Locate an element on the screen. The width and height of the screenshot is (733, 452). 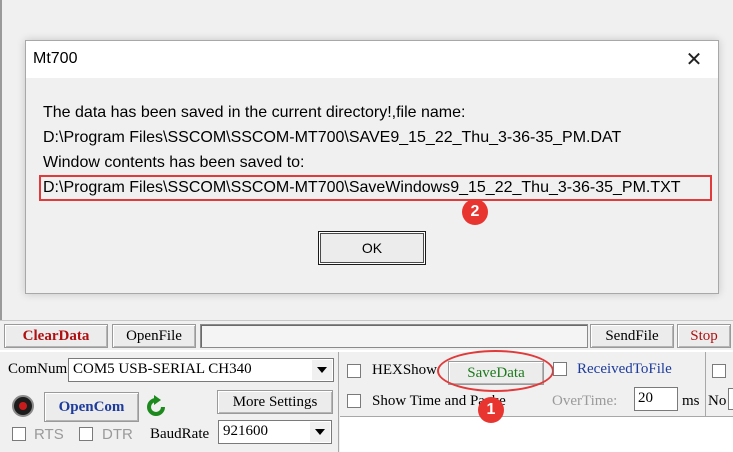
dialog-line-3: Window contents has been saved to: is located at coordinates (174, 162).